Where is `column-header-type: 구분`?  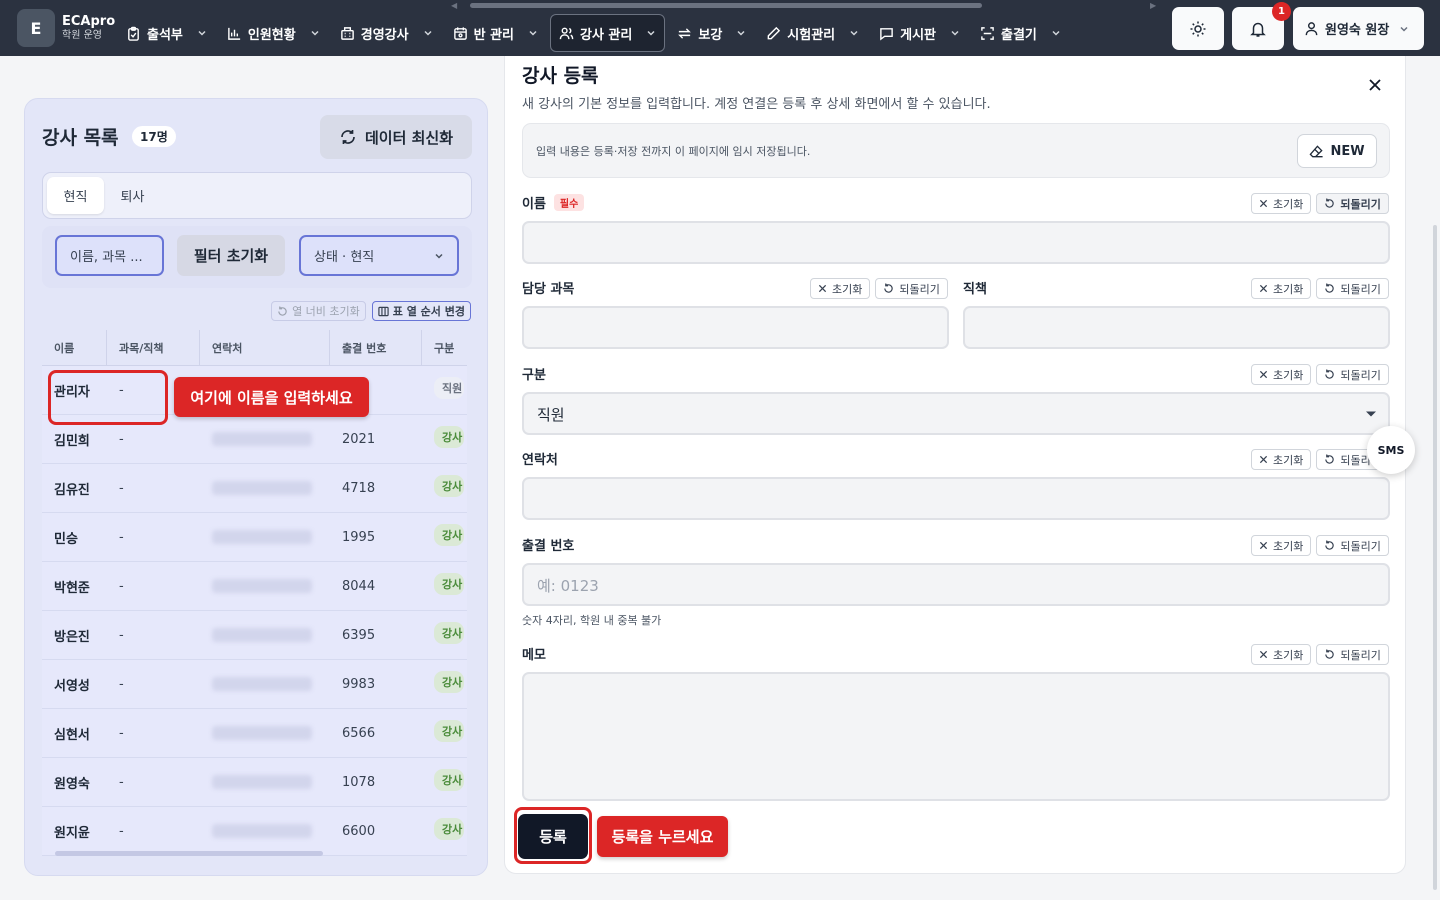
column-header-type: 구분 is located at coordinates (444, 348).